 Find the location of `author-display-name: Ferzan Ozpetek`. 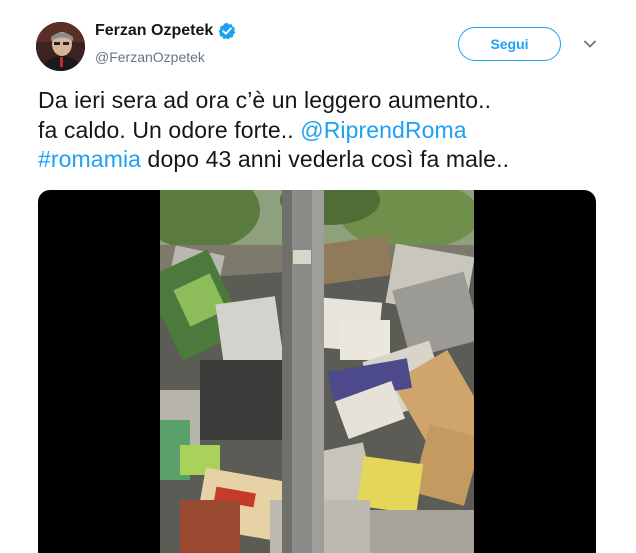

author-display-name: Ferzan Ozpetek is located at coordinates (154, 31).